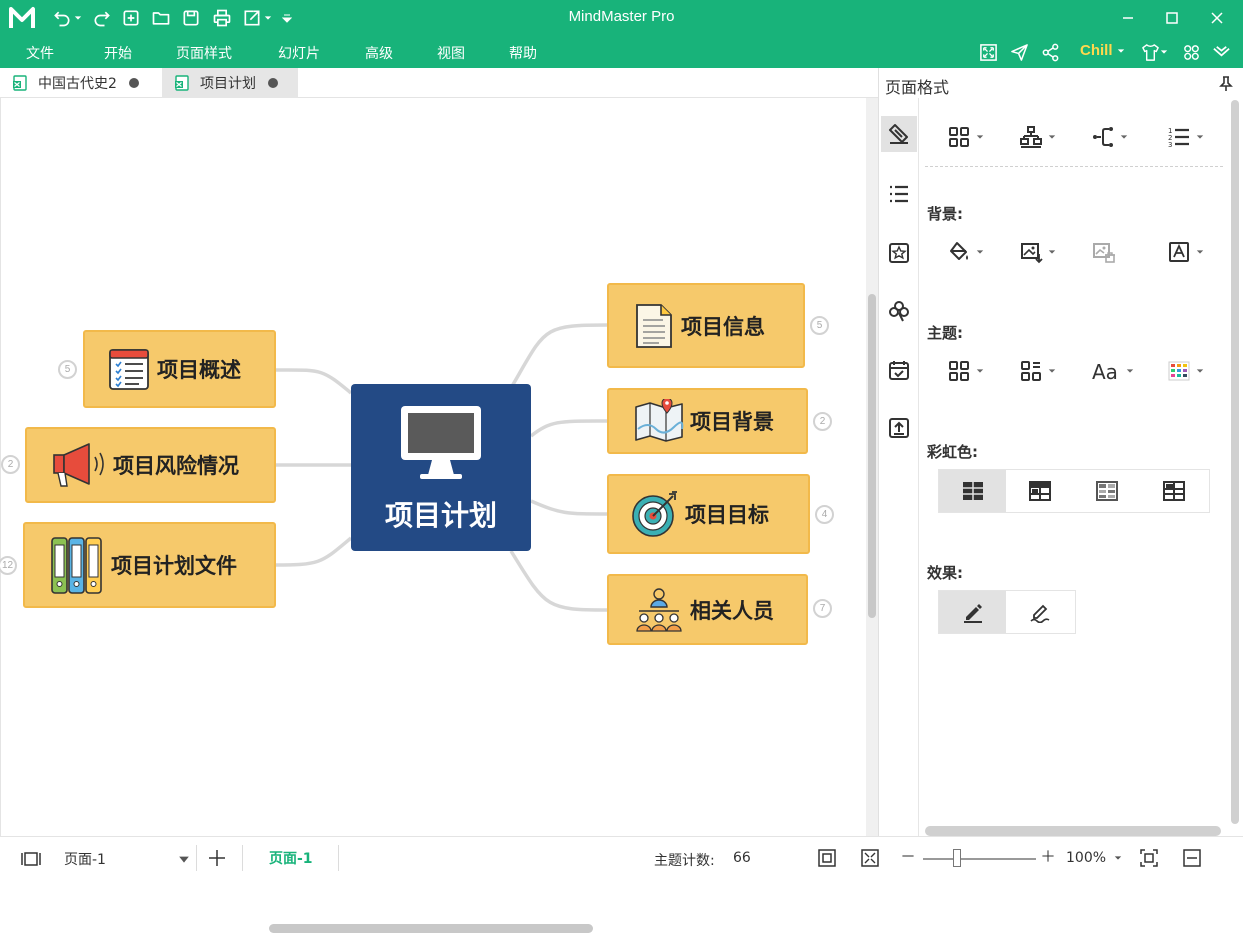 The width and height of the screenshot is (1243, 934). I want to click on tab-project-plan: 项目计划, so click(230, 83).